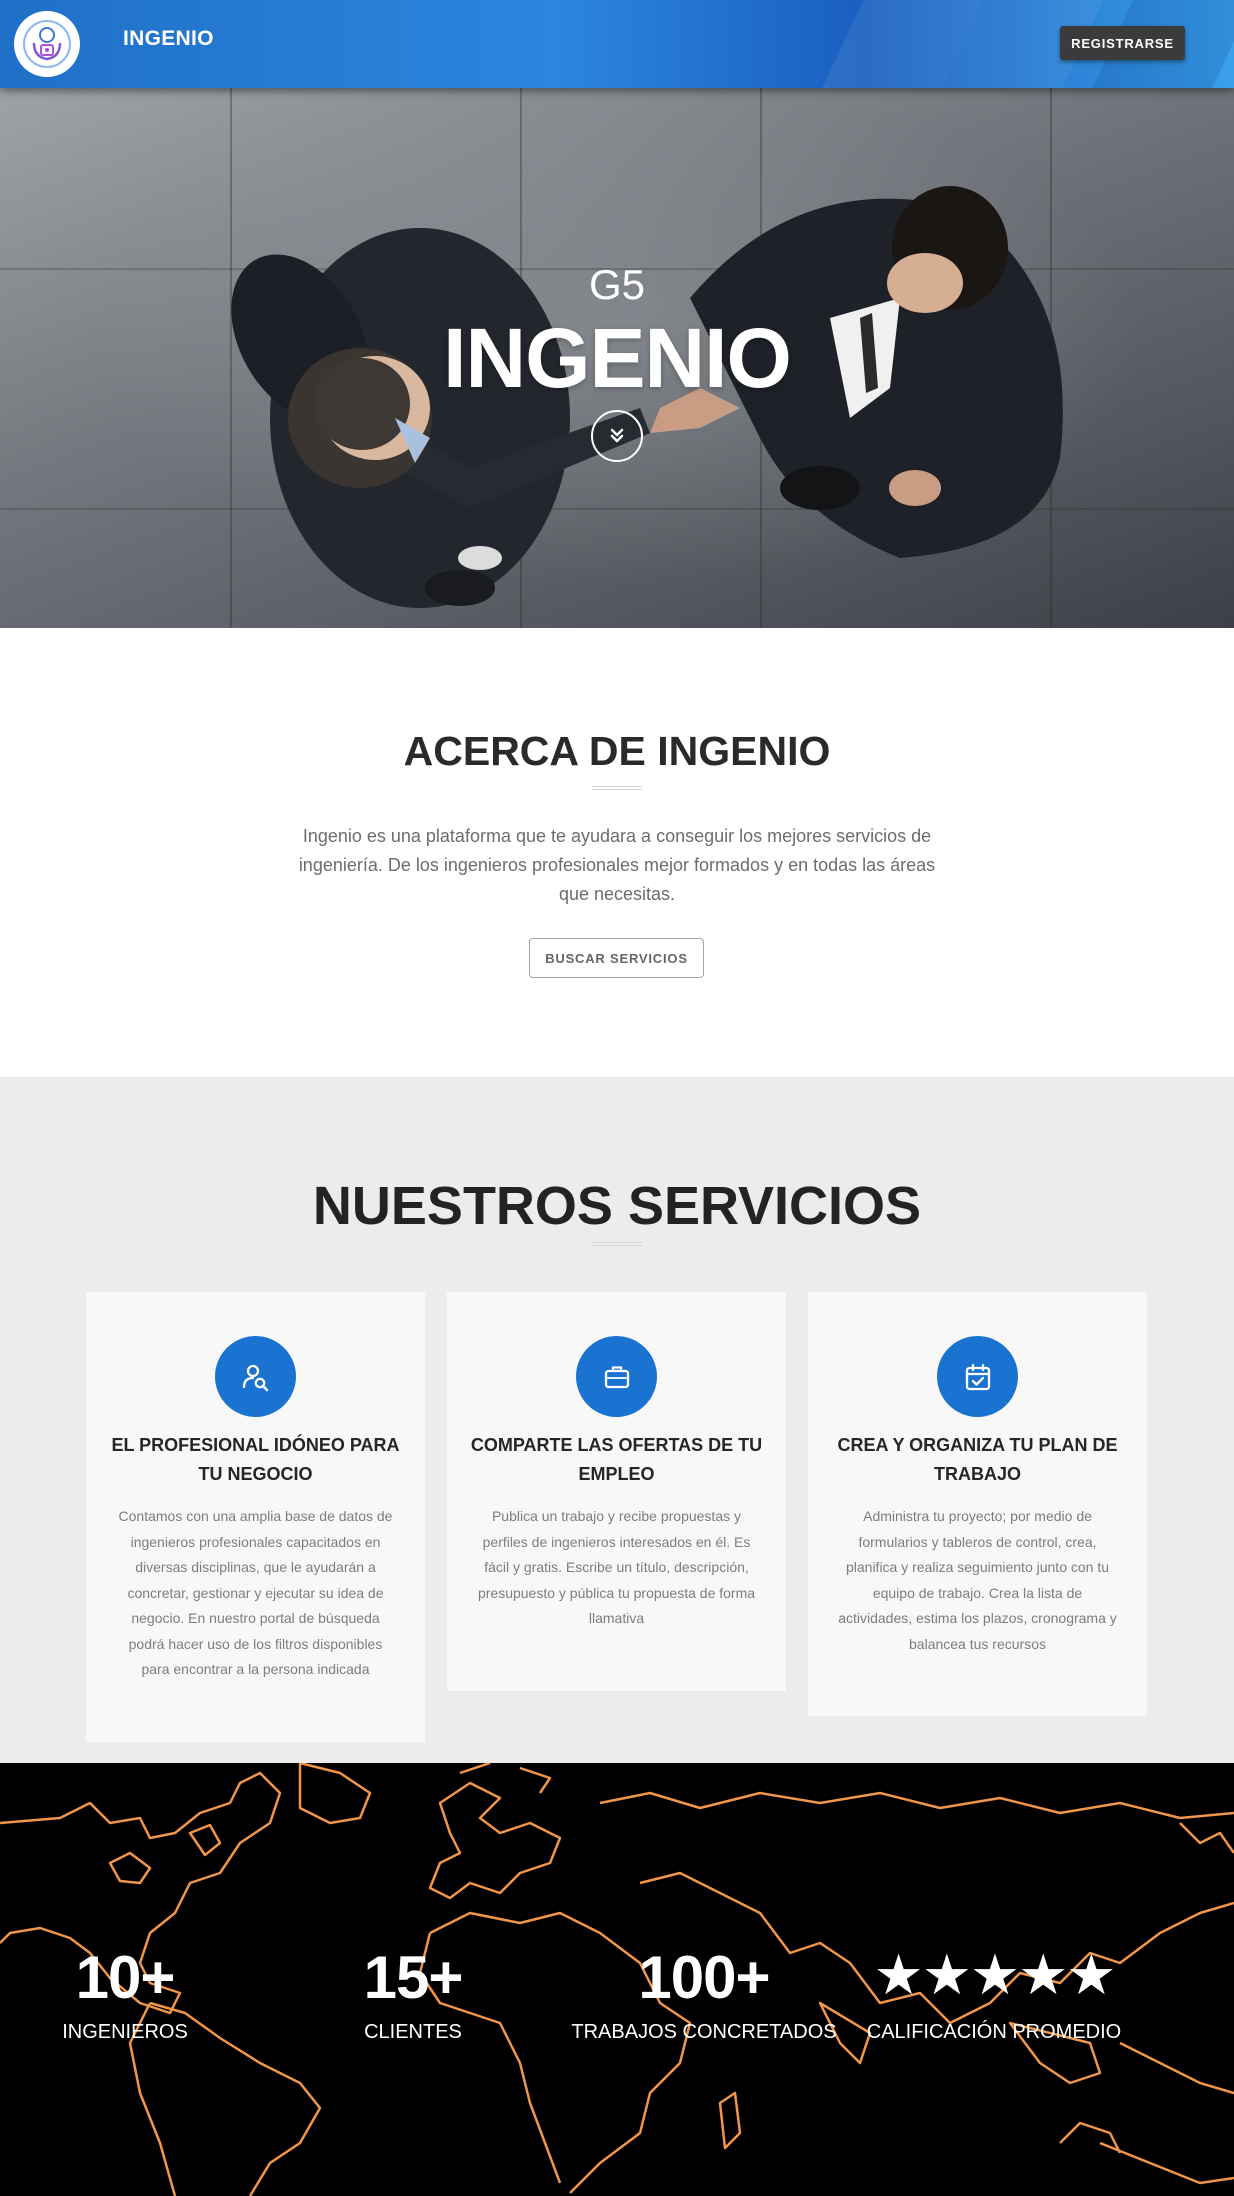  Describe the element at coordinates (977, 1376) in the screenshot. I see `calendar-check-icon` at that location.